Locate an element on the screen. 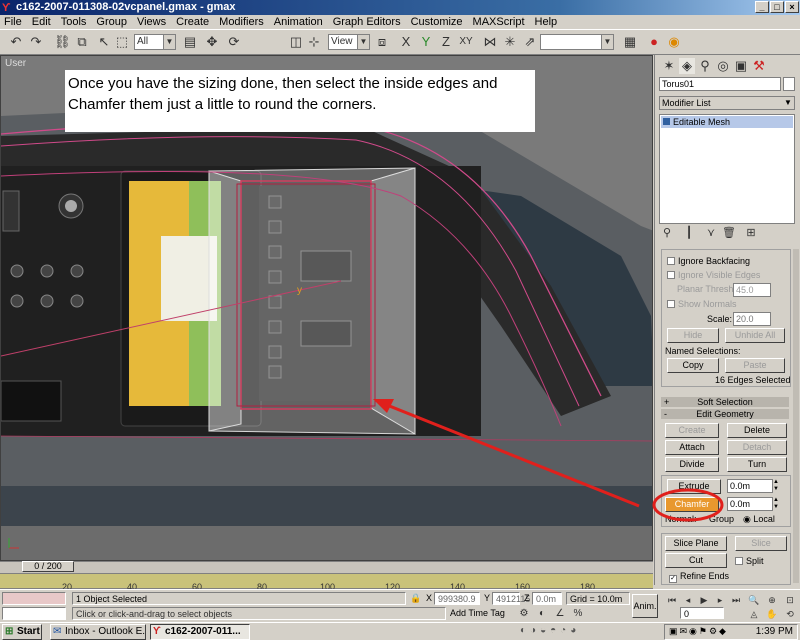  pivot-icon: ⊹ is located at coordinates (314, 42).